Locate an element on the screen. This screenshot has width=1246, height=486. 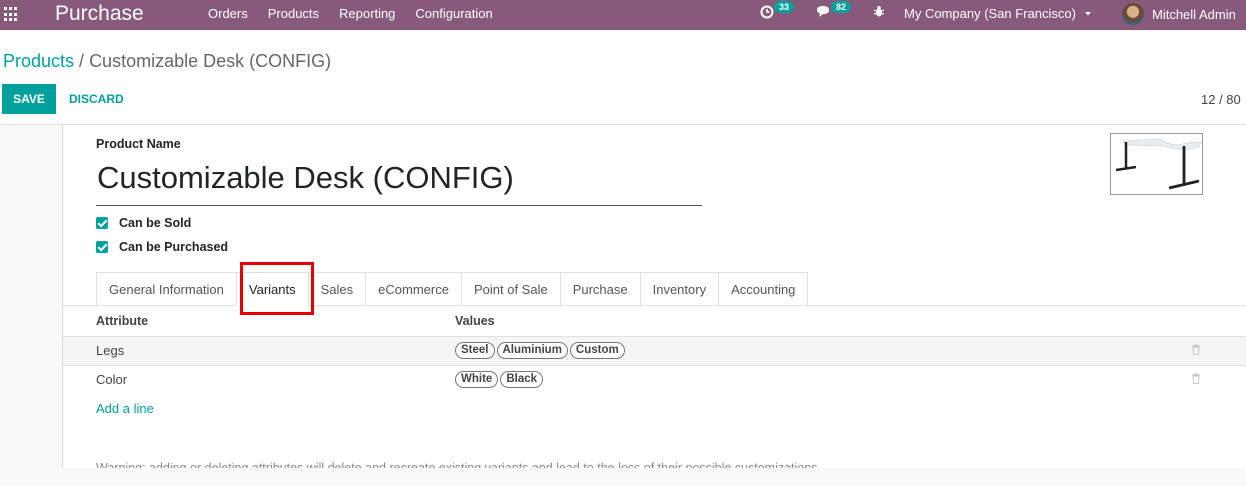
messages-menu: 82 is located at coordinates (834, 9).